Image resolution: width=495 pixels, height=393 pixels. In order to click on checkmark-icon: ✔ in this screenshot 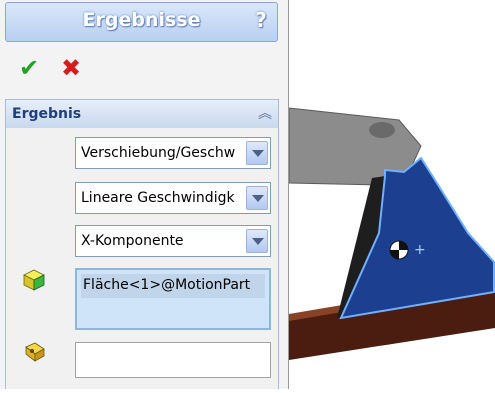, I will do `click(29, 68)`.